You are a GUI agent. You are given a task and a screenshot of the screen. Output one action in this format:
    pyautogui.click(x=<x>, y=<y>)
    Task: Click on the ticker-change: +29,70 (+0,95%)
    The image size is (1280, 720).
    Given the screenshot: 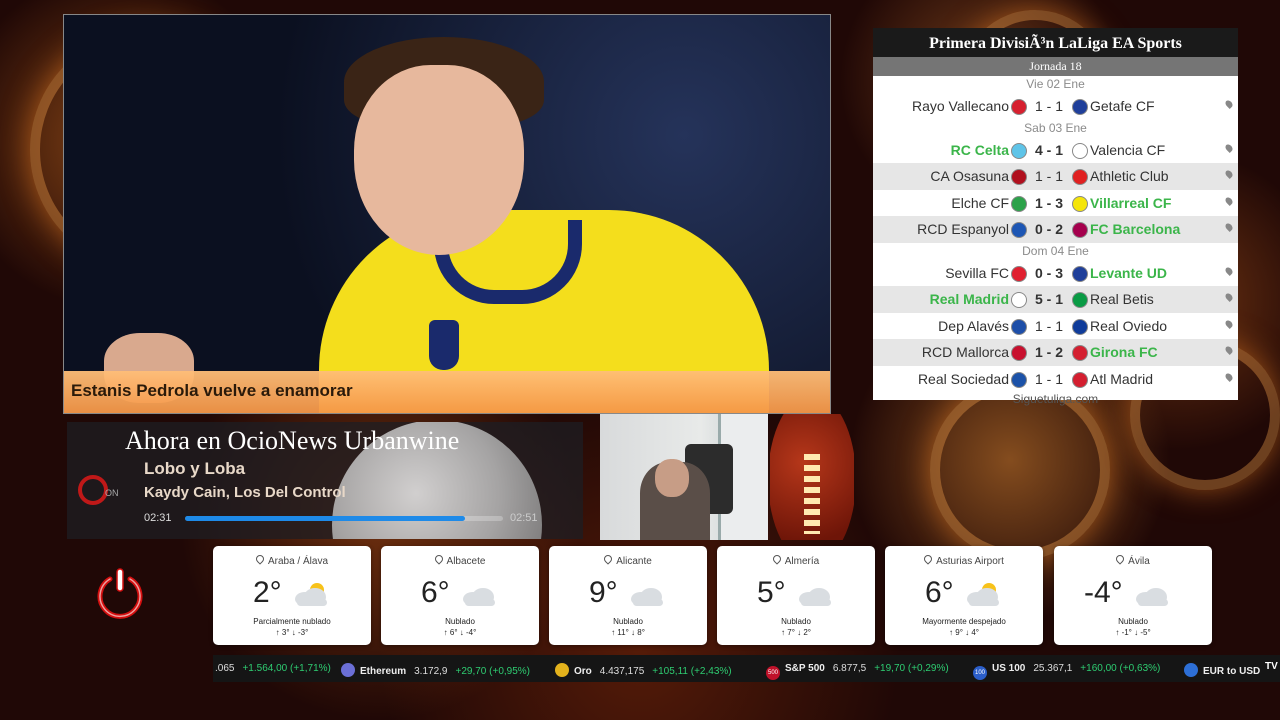 What is the action you would take?
    pyautogui.click(x=493, y=671)
    